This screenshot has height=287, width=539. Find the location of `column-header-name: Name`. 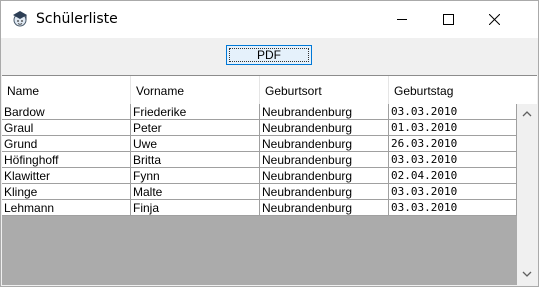

column-header-name: Name is located at coordinates (66, 90).